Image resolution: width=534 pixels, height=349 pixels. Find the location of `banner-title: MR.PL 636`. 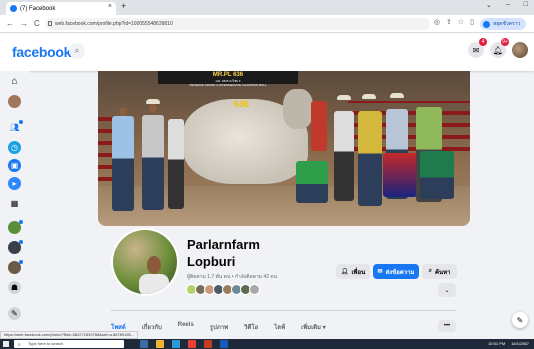

banner-title: MR.PL 636 is located at coordinates (228, 75).